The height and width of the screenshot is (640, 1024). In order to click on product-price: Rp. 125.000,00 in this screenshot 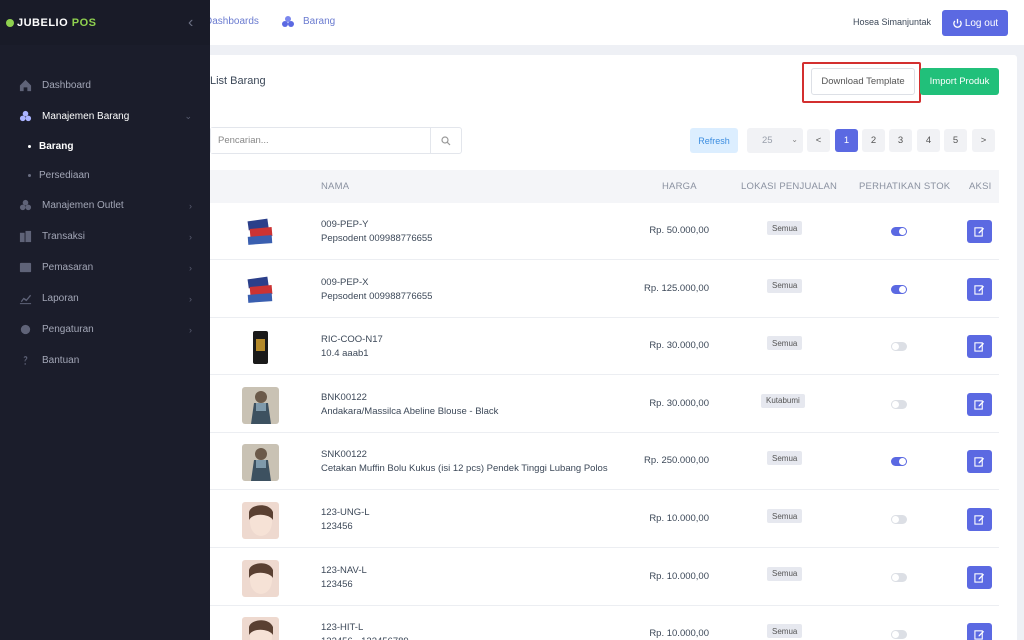, I will do `click(676, 288)`.